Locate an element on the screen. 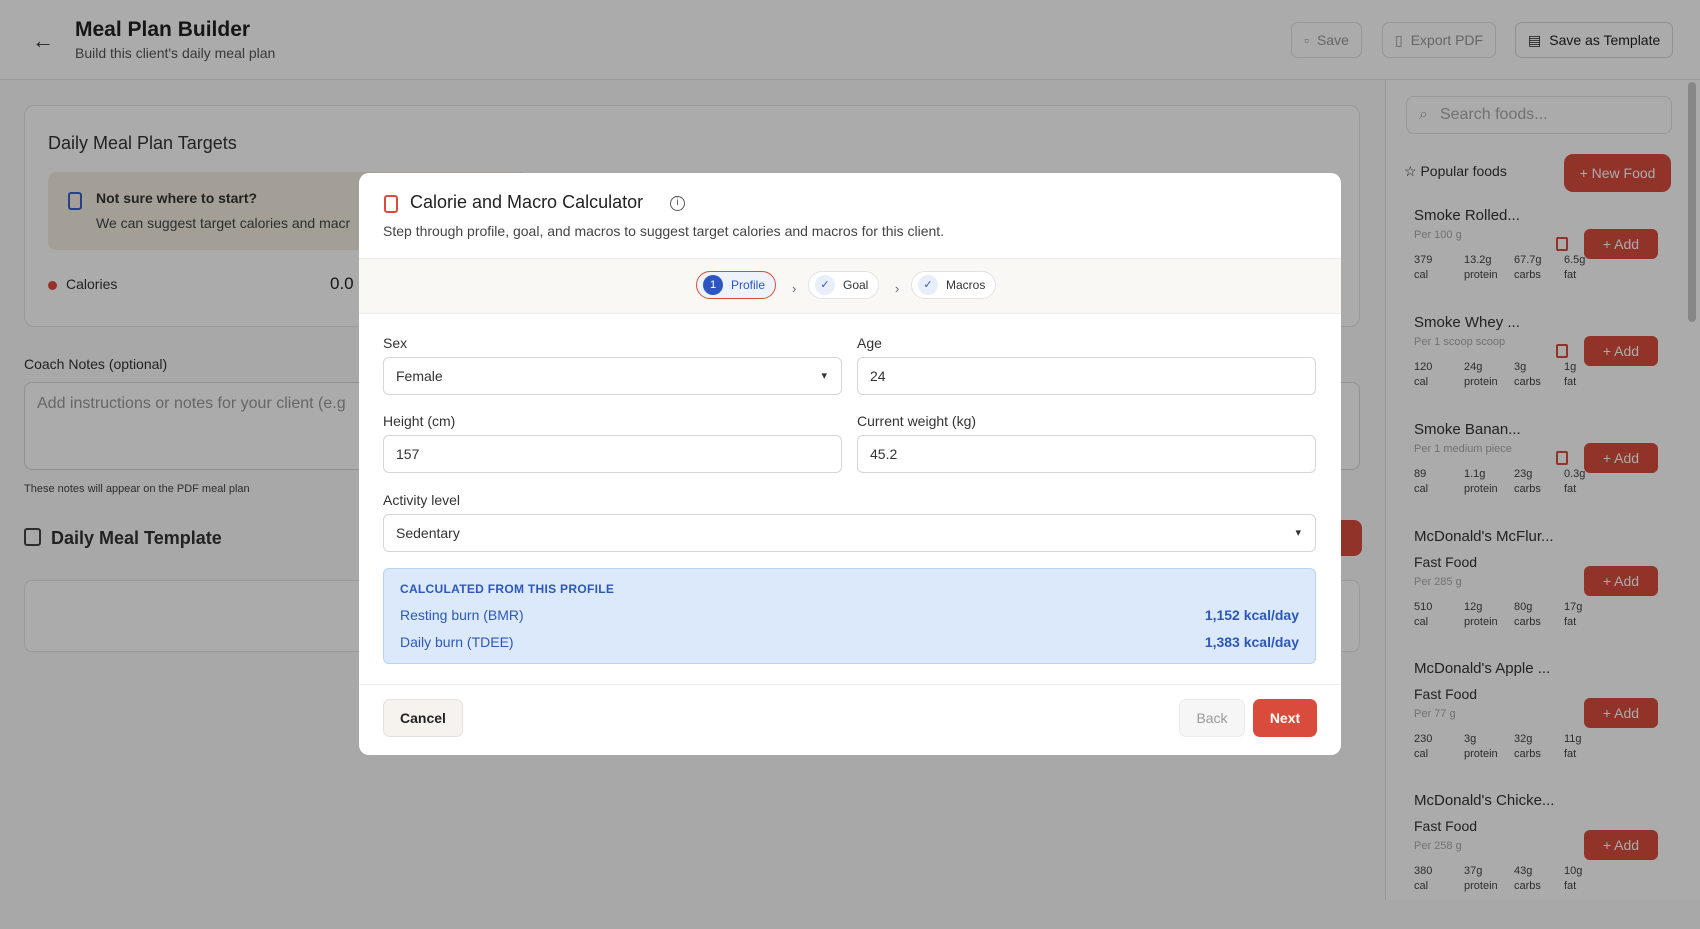  stepper: 1 Profile › ✓ Goal › ✓ Macros is located at coordinates (850, 286).